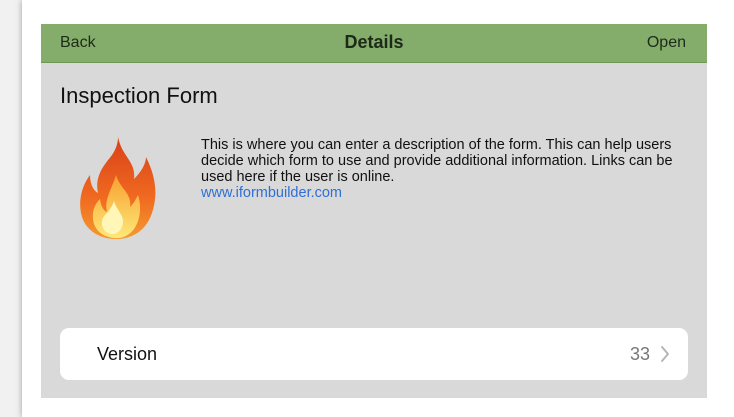 This screenshot has width=734, height=417. Describe the element at coordinates (374, 354) in the screenshot. I see `version-row: Version 33` at that location.